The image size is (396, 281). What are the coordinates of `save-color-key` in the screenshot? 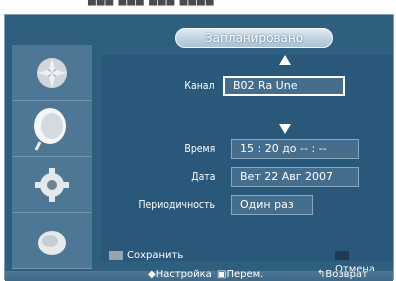 It's located at (116, 255).